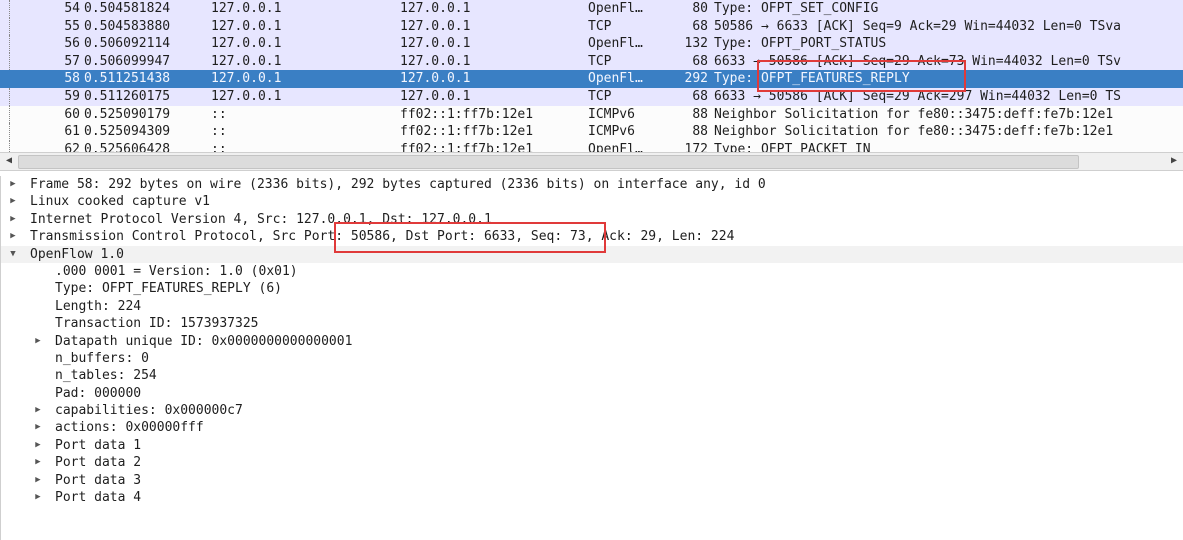 The height and width of the screenshot is (540, 1183). What do you see at coordinates (592, 271) in the screenshot?
I see `detail-tree-item: .000 0001 = Version: 1.0 (0x01)` at bounding box center [592, 271].